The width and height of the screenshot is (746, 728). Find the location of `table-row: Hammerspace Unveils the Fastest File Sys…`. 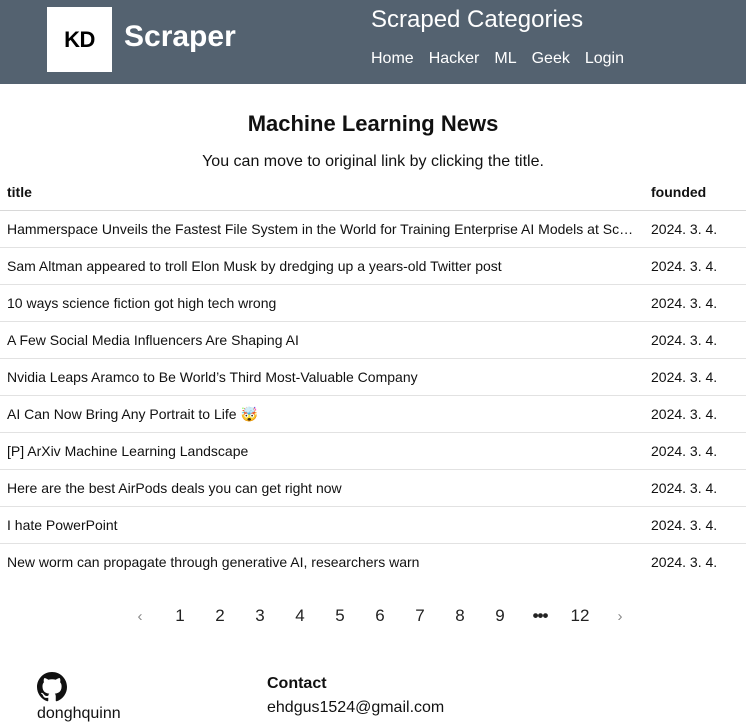

table-row: Hammerspace Unveils the Fastest File Sys… is located at coordinates (373, 229).